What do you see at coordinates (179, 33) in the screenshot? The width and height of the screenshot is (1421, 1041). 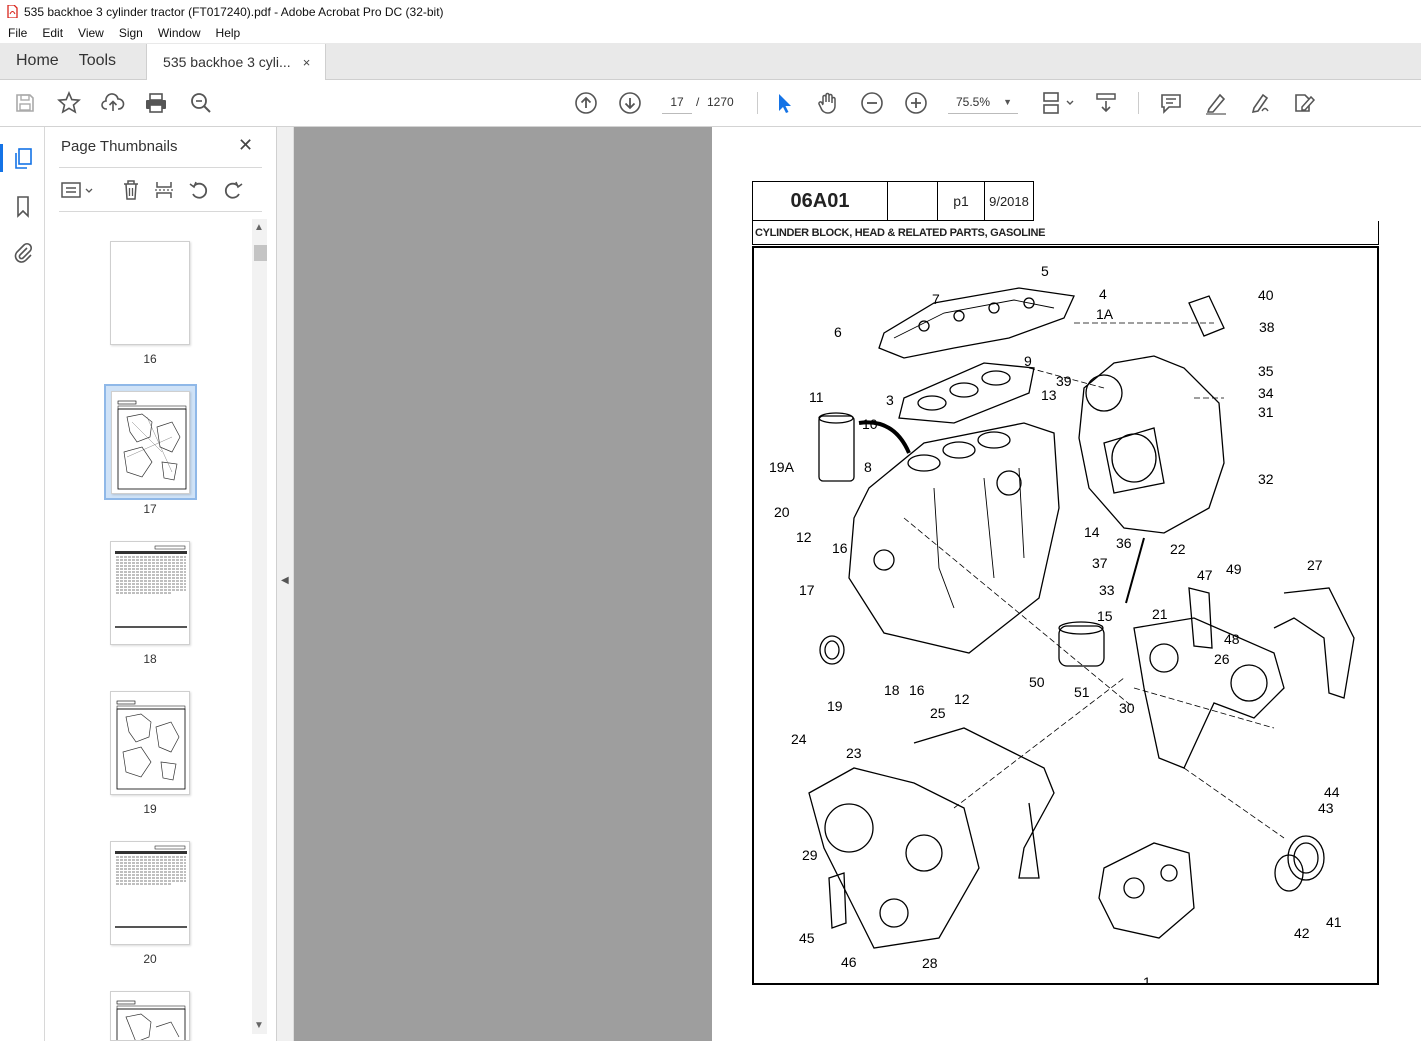 I see `menu-window: Window` at bounding box center [179, 33].